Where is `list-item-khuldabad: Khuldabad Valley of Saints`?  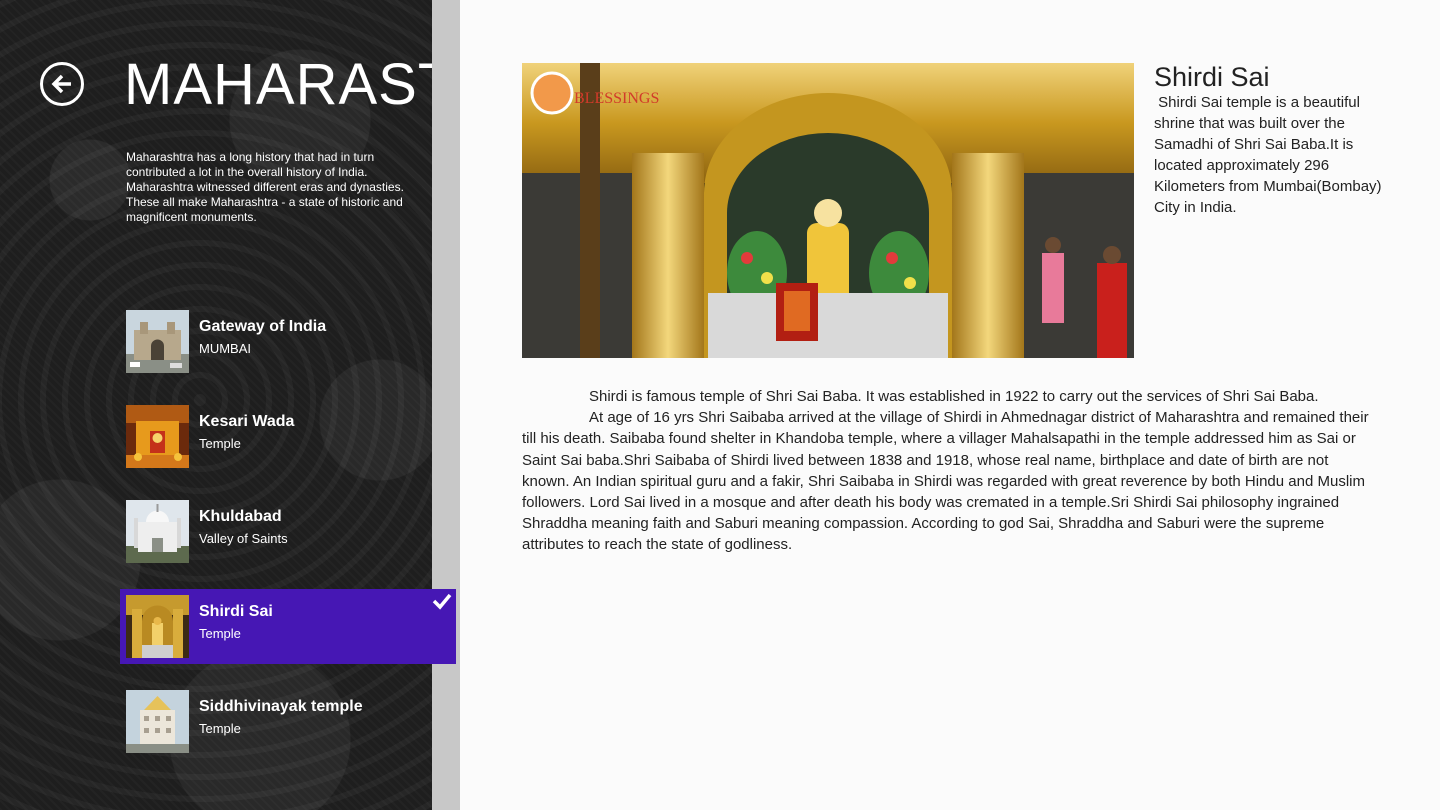 list-item-khuldabad: Khuldabad Valley of Saints is located at coordinates (288, 531).